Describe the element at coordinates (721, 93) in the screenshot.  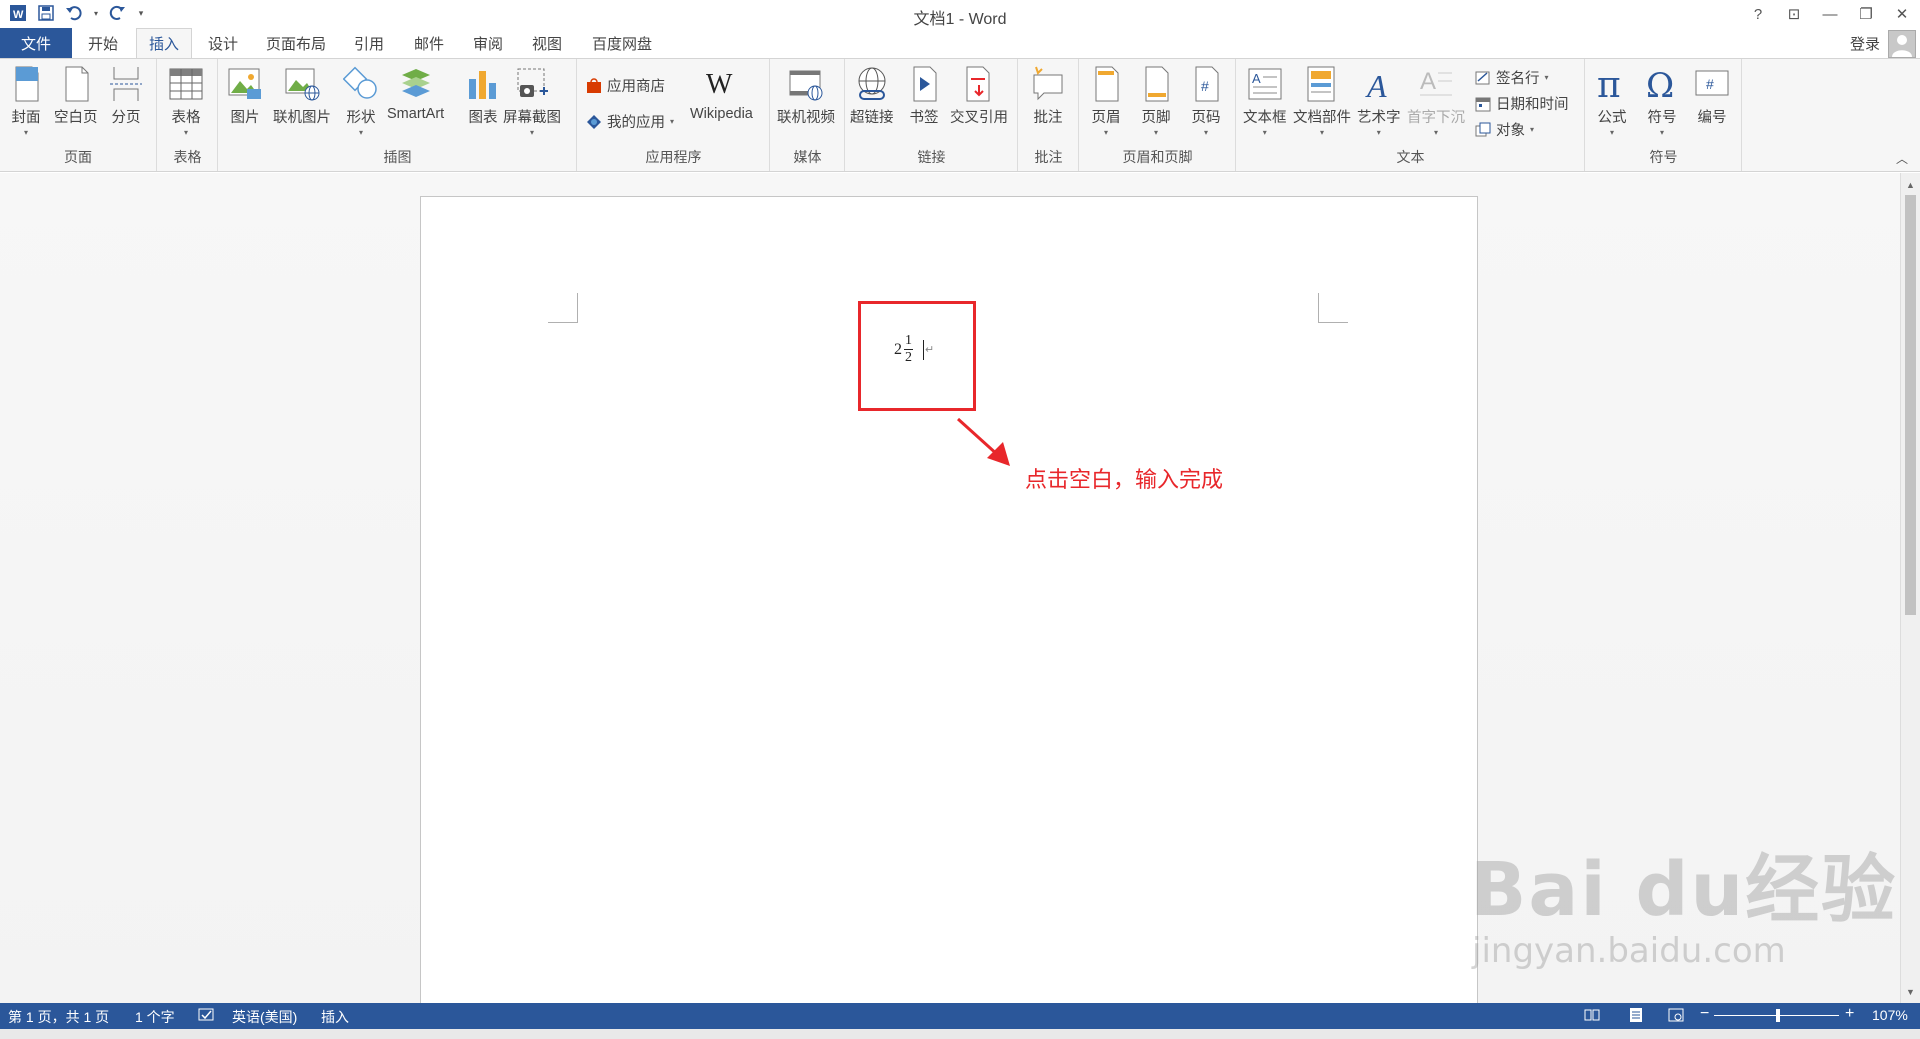
I see `wikipedia-button: W Wikipedia` at that location.